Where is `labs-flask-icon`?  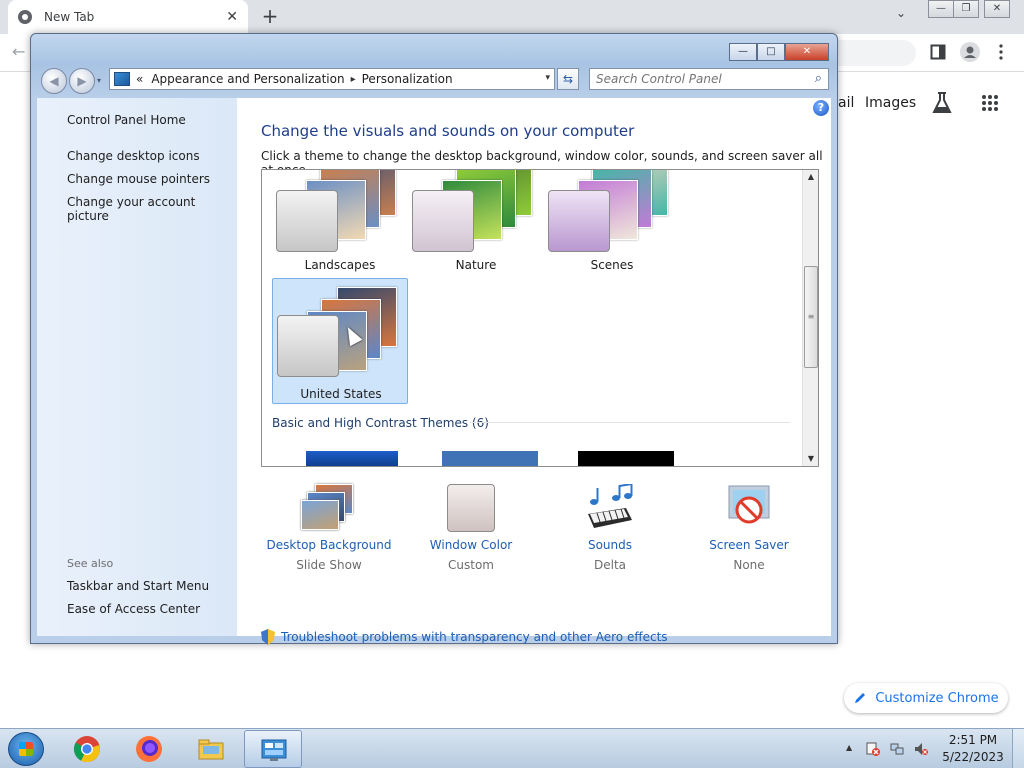
labs-flask-icon is located at coordinates (942, 105).